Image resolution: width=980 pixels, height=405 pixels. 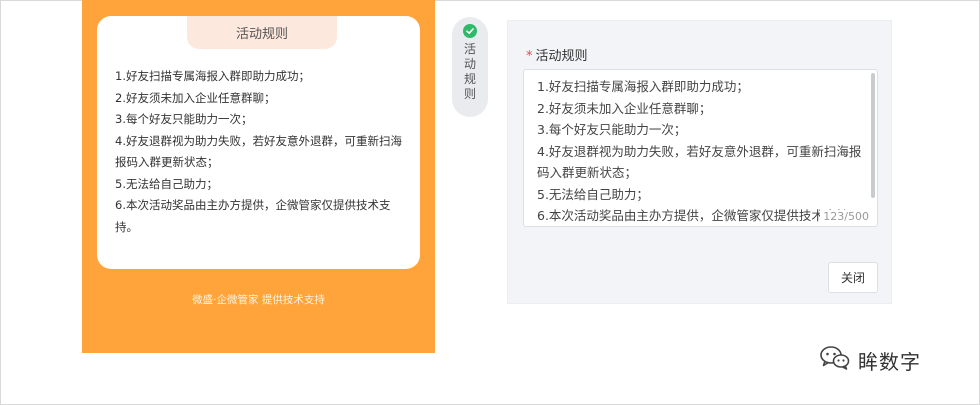 I want to click on textarea-line: 2.好友须未加入企业任意群聊；, so click(x=624, y=108).